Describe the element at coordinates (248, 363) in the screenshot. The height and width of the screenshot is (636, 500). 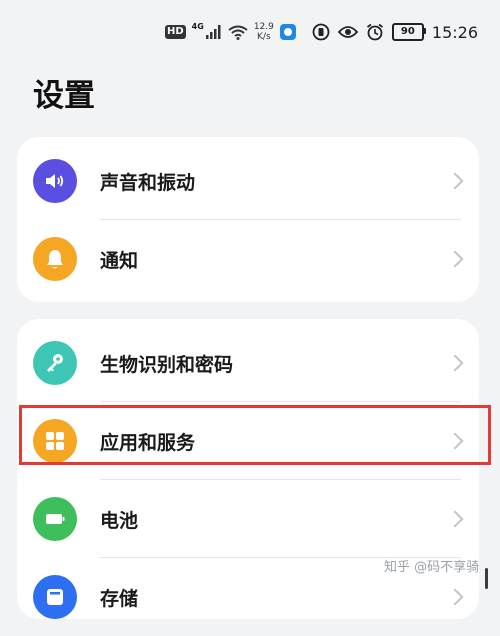
I see `settings-item-biometrics-password: 生物识别和密码` at that location.